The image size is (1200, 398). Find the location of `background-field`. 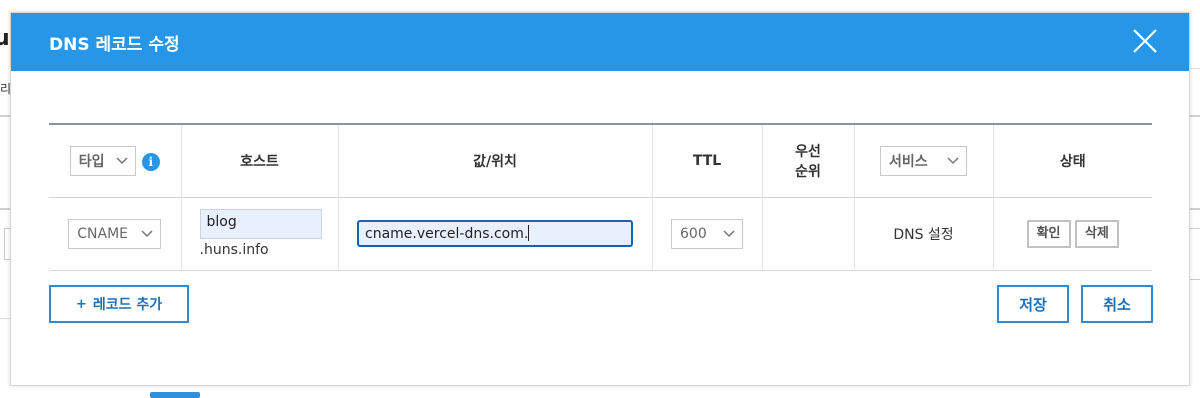

background-field is located at coordinates (1194, 254).